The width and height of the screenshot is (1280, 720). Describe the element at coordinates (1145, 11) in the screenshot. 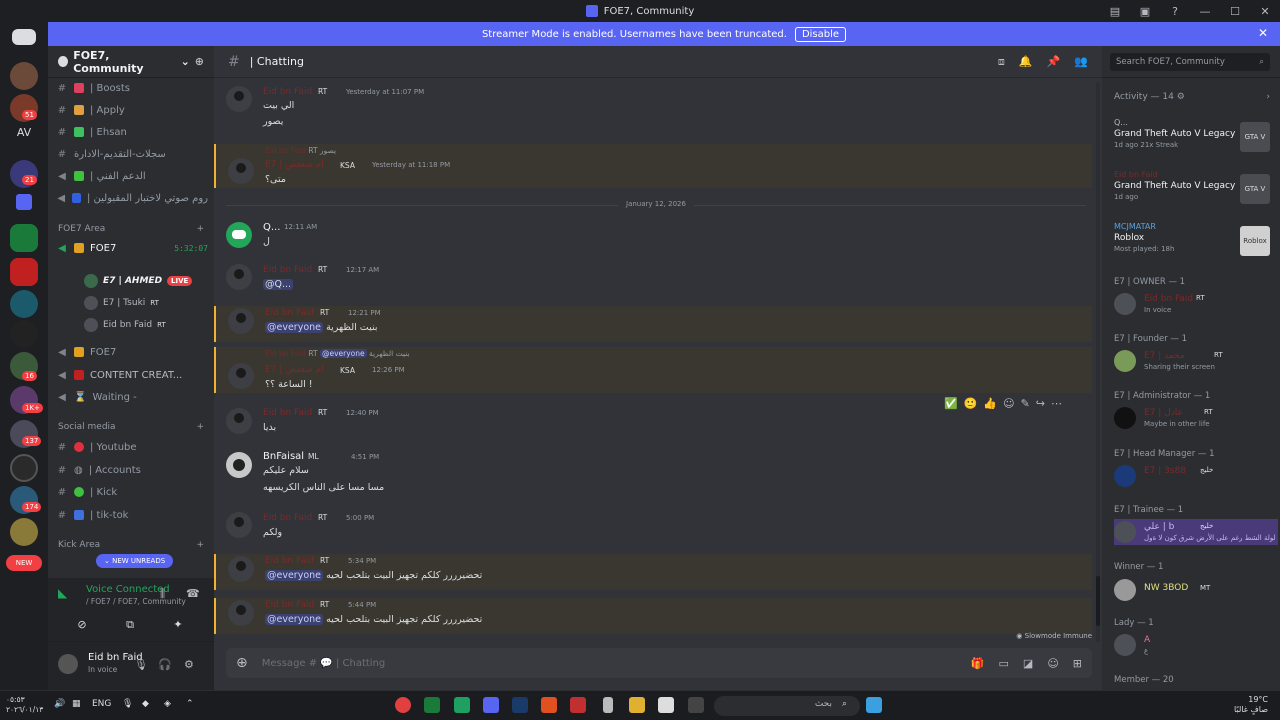

I see `screen-icon: ▣` at that location.